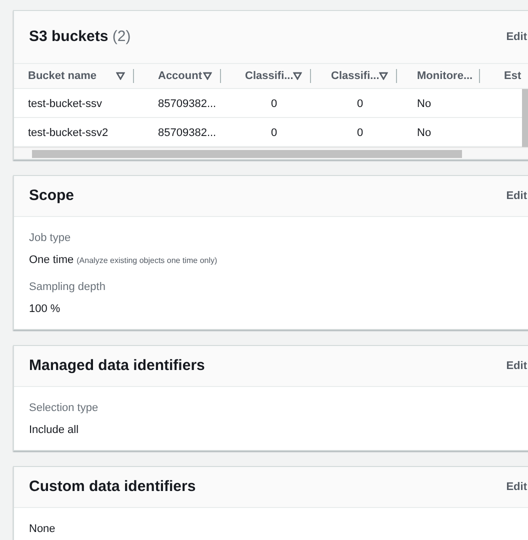 Image resolution: width=528 pixels, height=540 pixels. Describe the element at coordinates (180, 76) in the screenshot. I see `column-header: Account` at that location.